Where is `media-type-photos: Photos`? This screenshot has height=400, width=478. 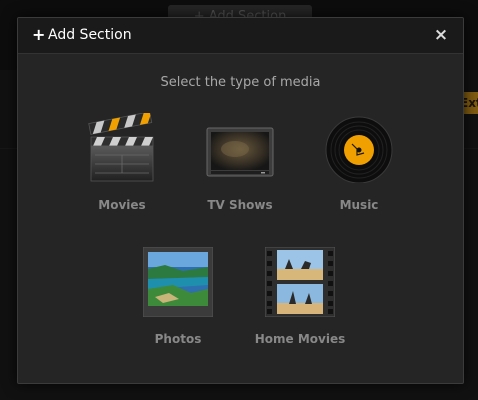
media-type-photos: Photos is located at coordinates (178, 302).